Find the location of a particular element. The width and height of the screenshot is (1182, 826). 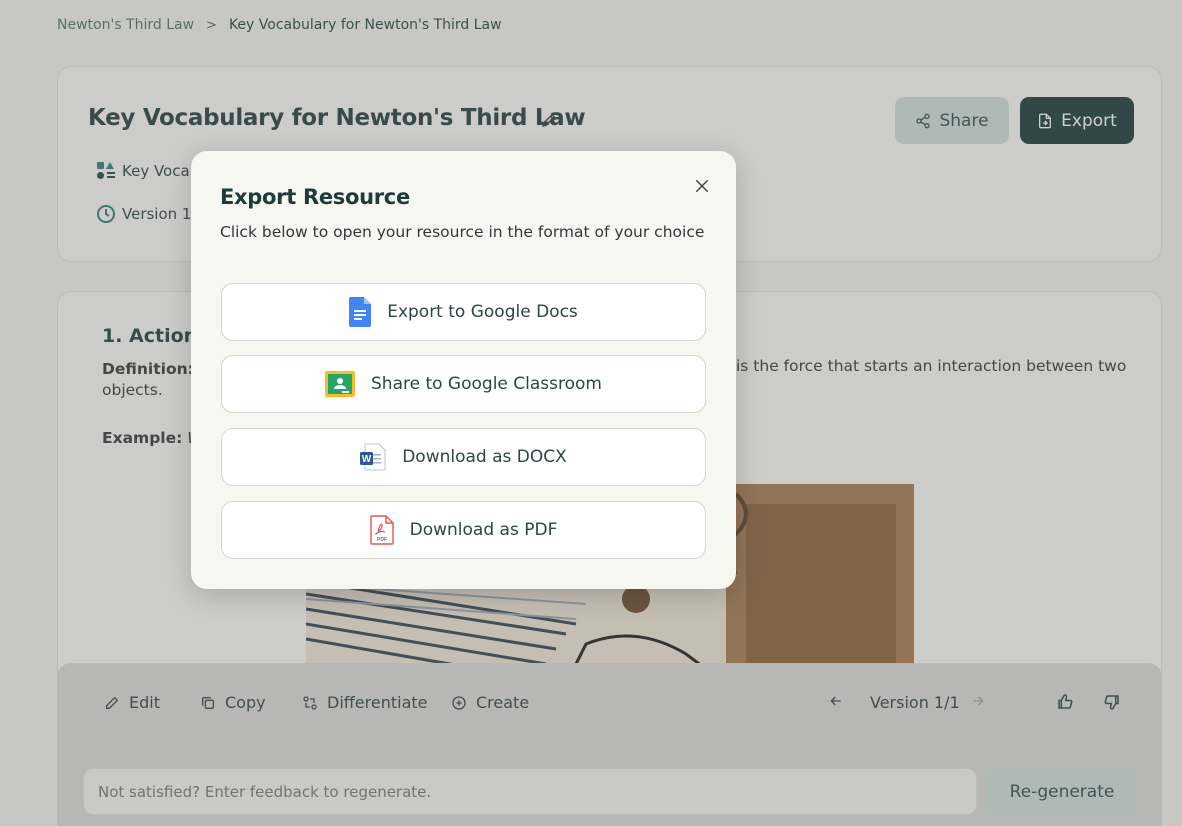

export-google-docs-label: Export to Google Docs is located at coordinates (482, 312).